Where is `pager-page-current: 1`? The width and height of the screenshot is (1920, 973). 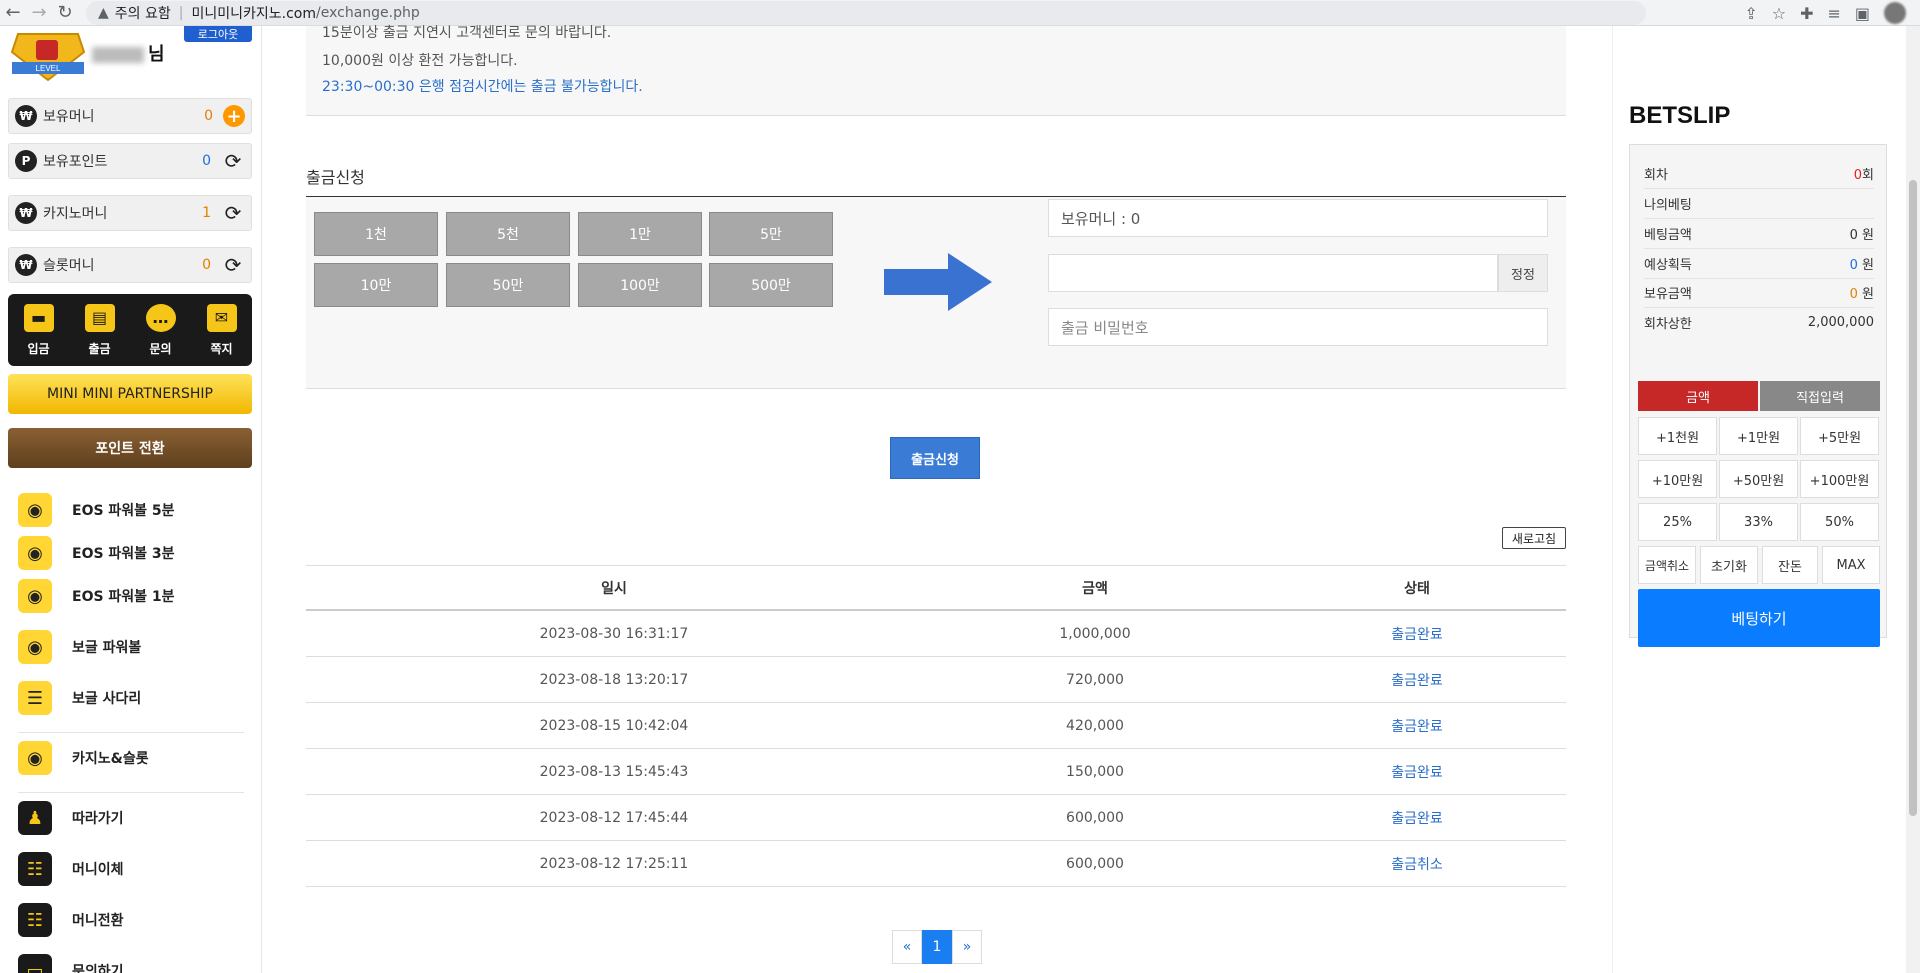 pager-page-current: 1 is located at coordinates (937, 947).